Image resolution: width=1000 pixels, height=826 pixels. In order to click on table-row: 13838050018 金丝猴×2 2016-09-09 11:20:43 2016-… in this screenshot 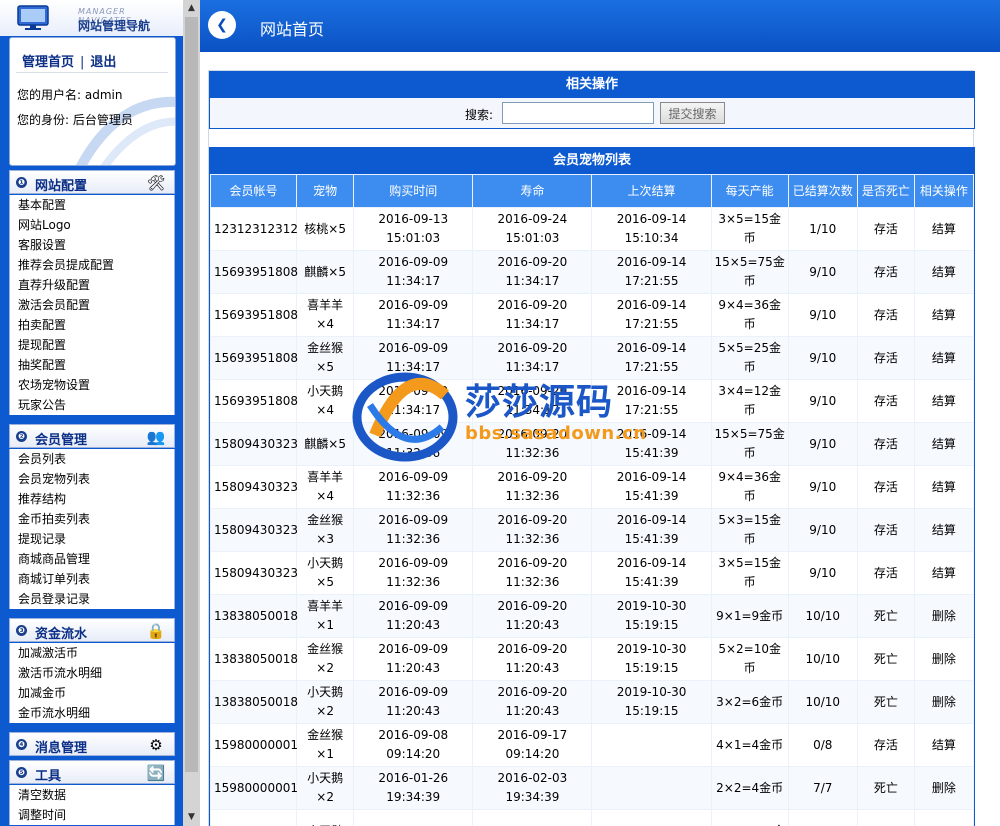, I will do `click(592, 659)`.